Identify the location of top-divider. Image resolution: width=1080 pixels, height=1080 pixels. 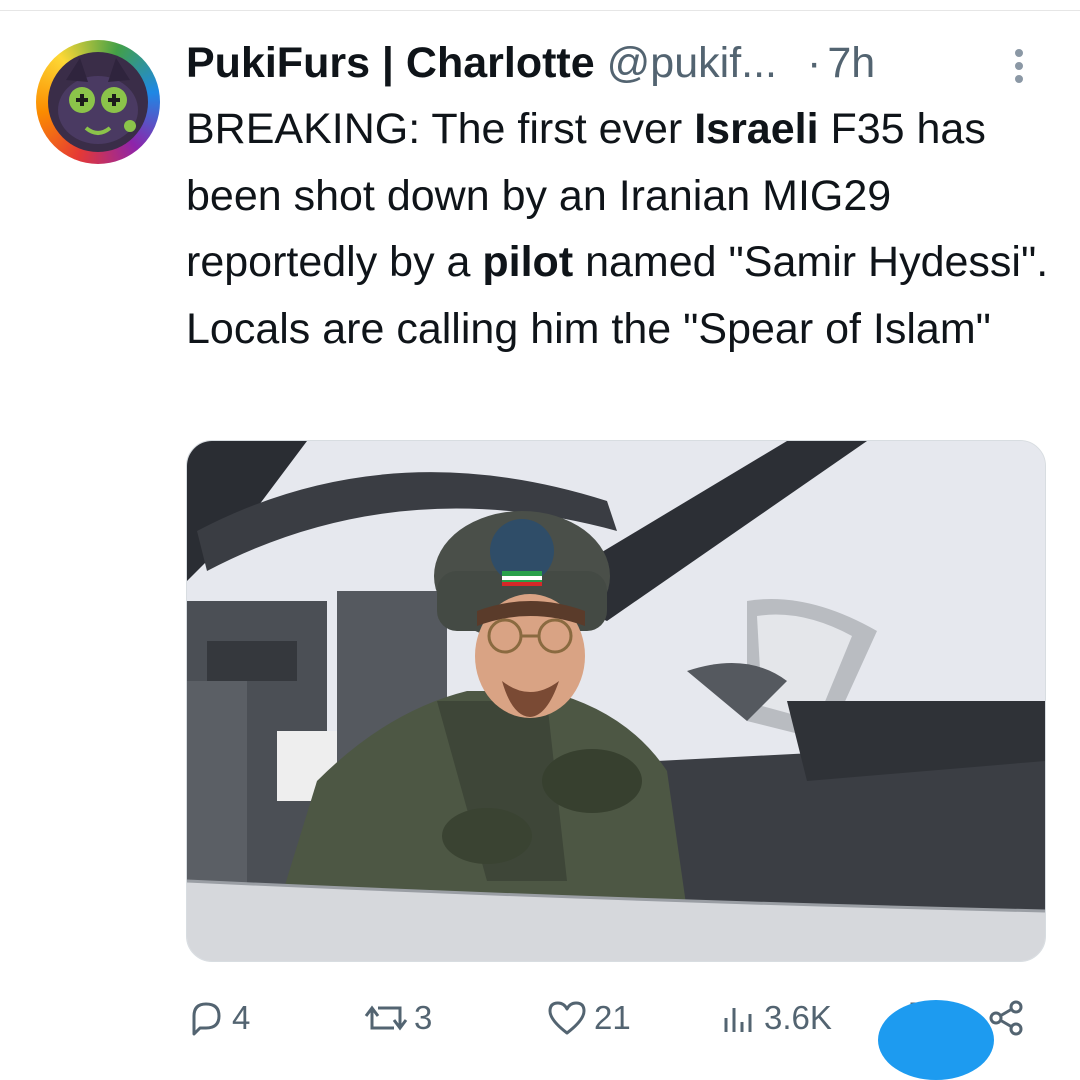
(540, 10).